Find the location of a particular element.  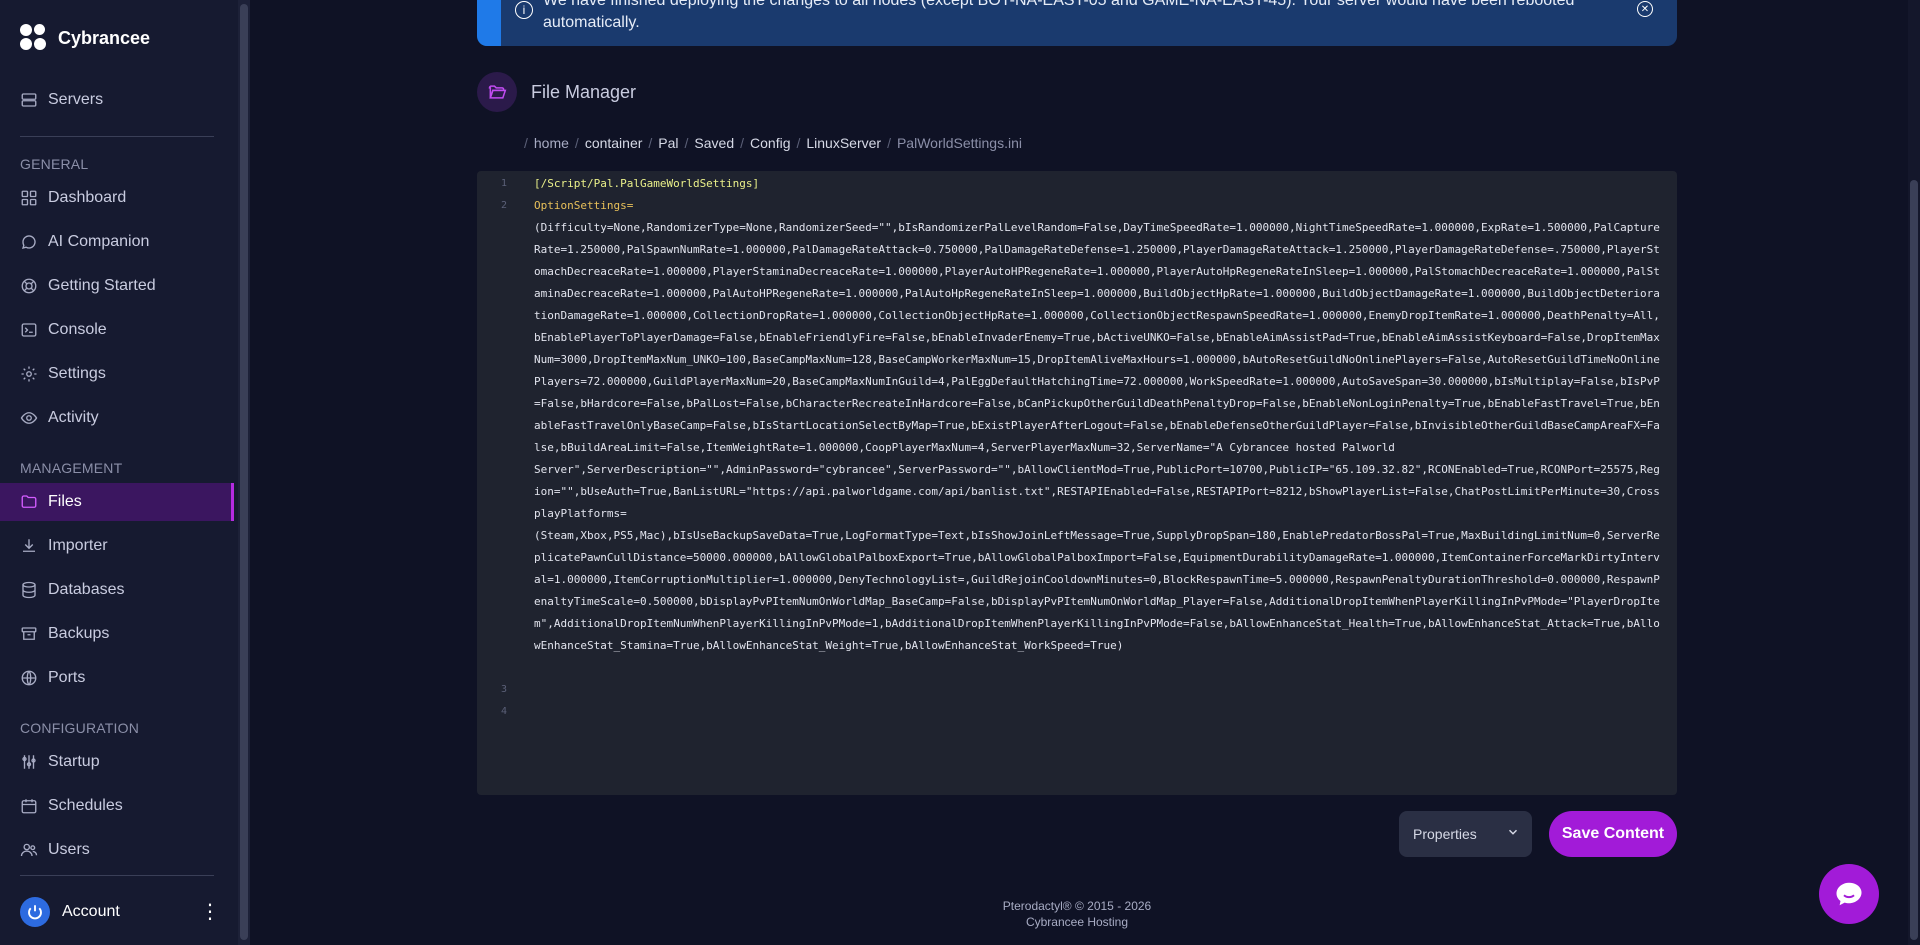

sidebar-item-label: Console is located at coordinates (77, 329).